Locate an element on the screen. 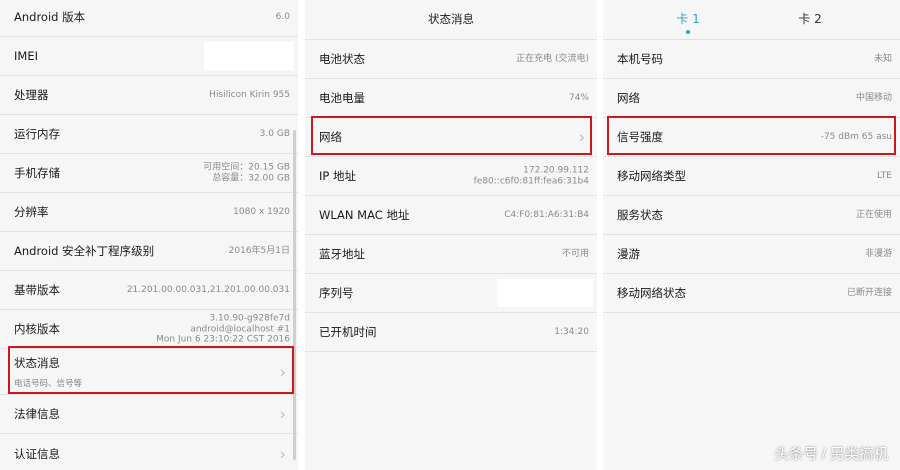  security-patch-row: Android 安全补丁程序级别 2016年5月1日 is located at coordinates (149, 251).